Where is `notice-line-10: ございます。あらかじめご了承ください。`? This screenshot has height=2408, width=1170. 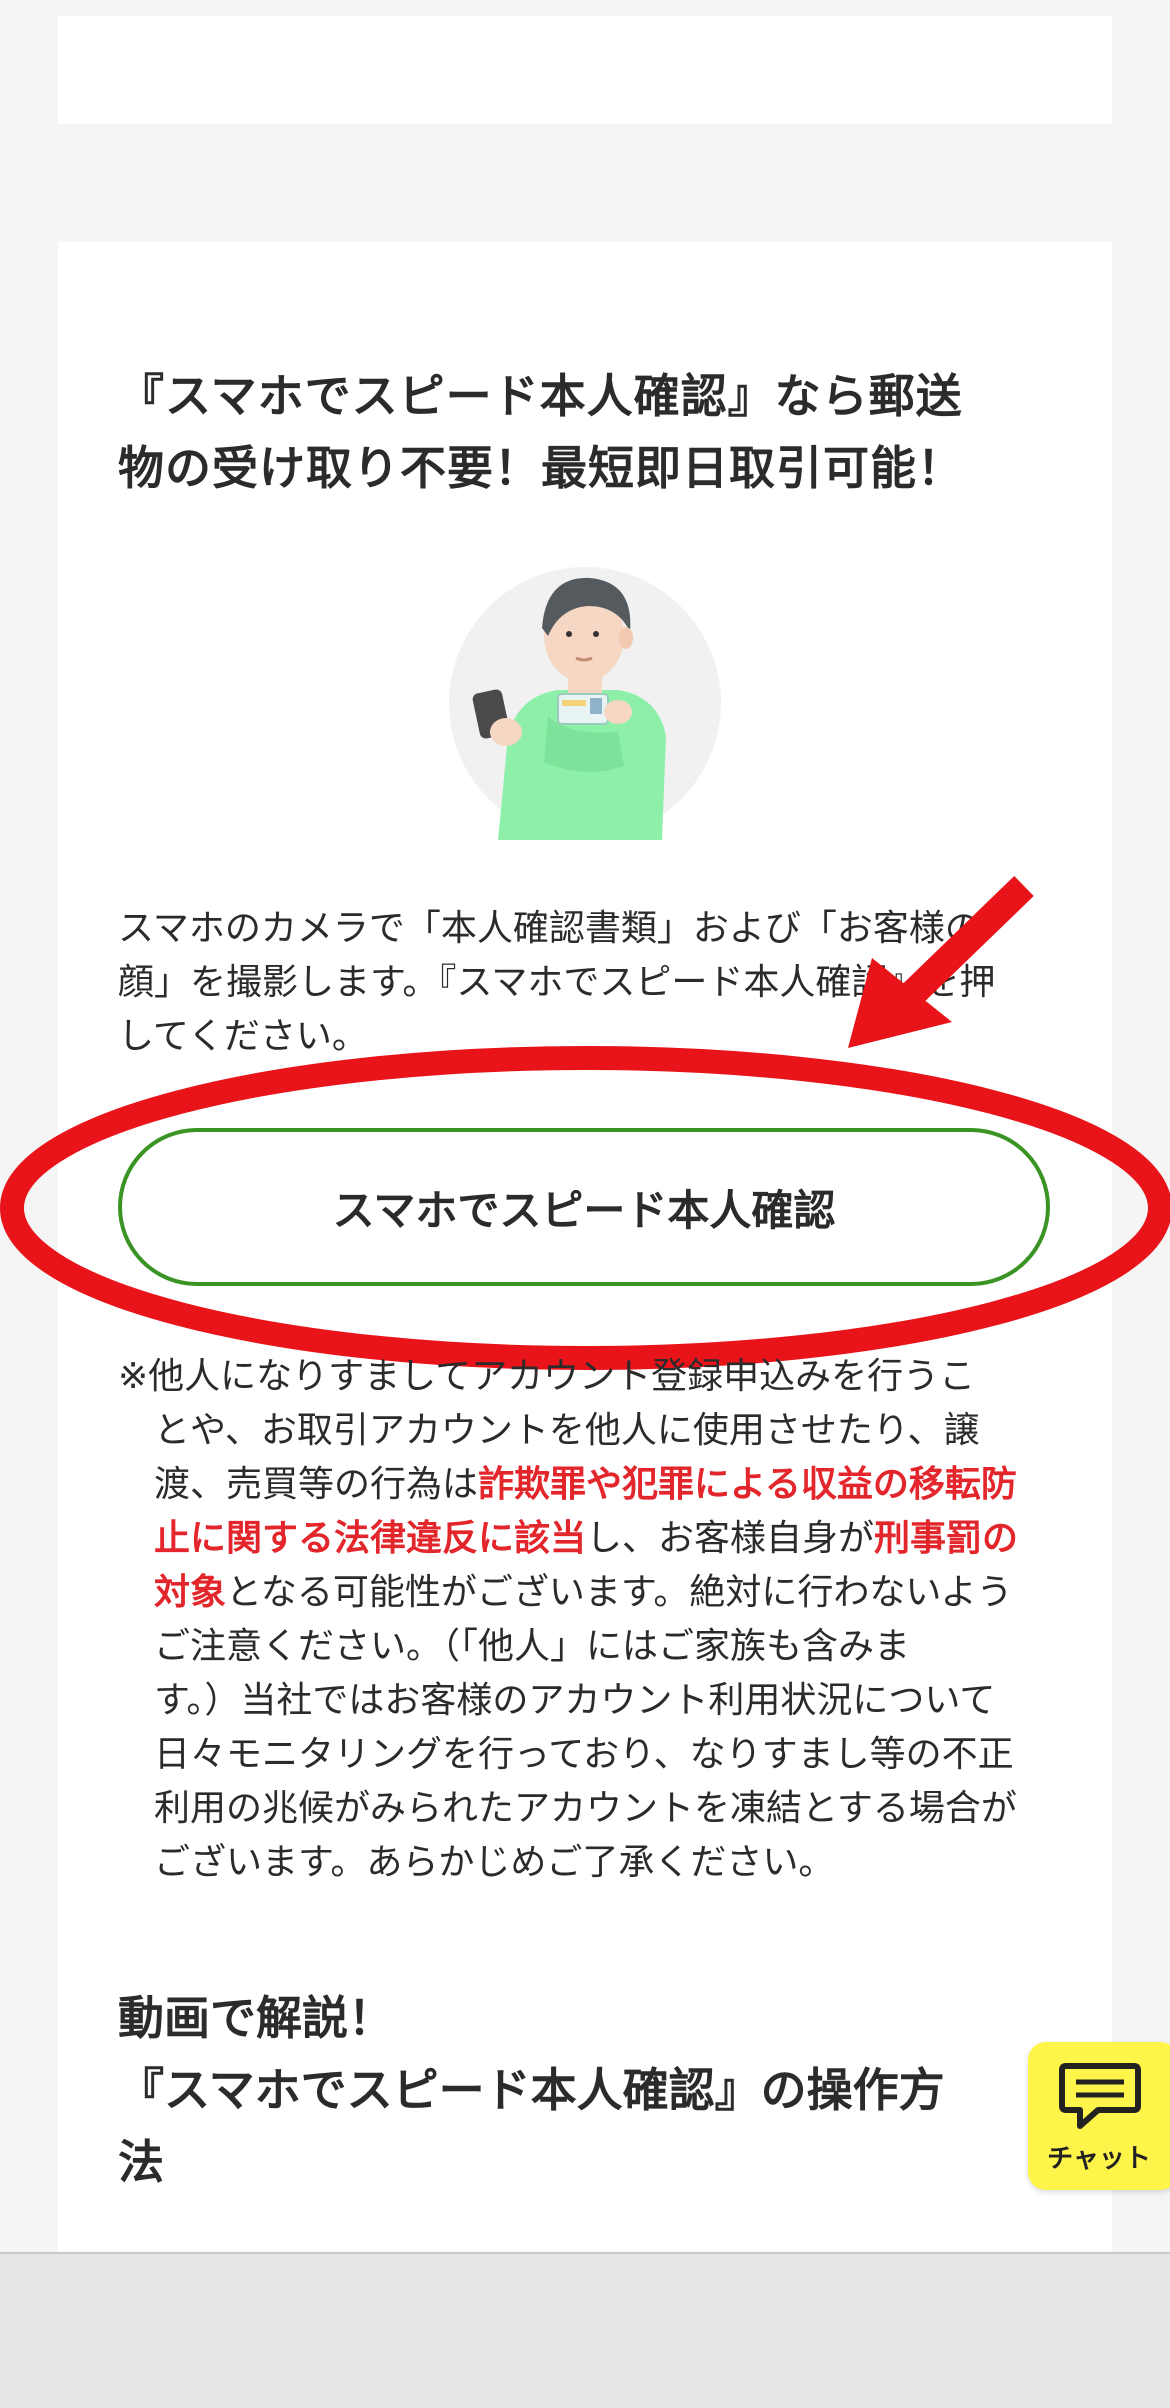 notice-line-10: ございます。あらかじめご了承ください。 is located at coordinates (494, 1862).